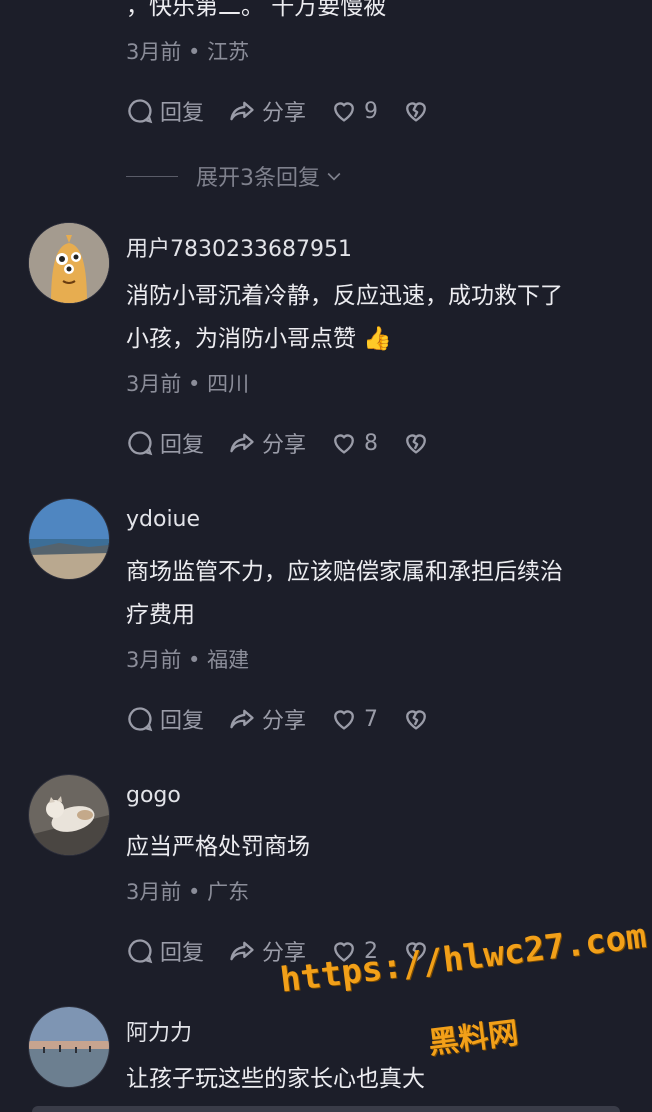 Image resolution: width=652 pixels, height=1112 pixels. Describe the element at coordinates (163, 519) in the screenshot. I see `username: ydoiue` at that location.